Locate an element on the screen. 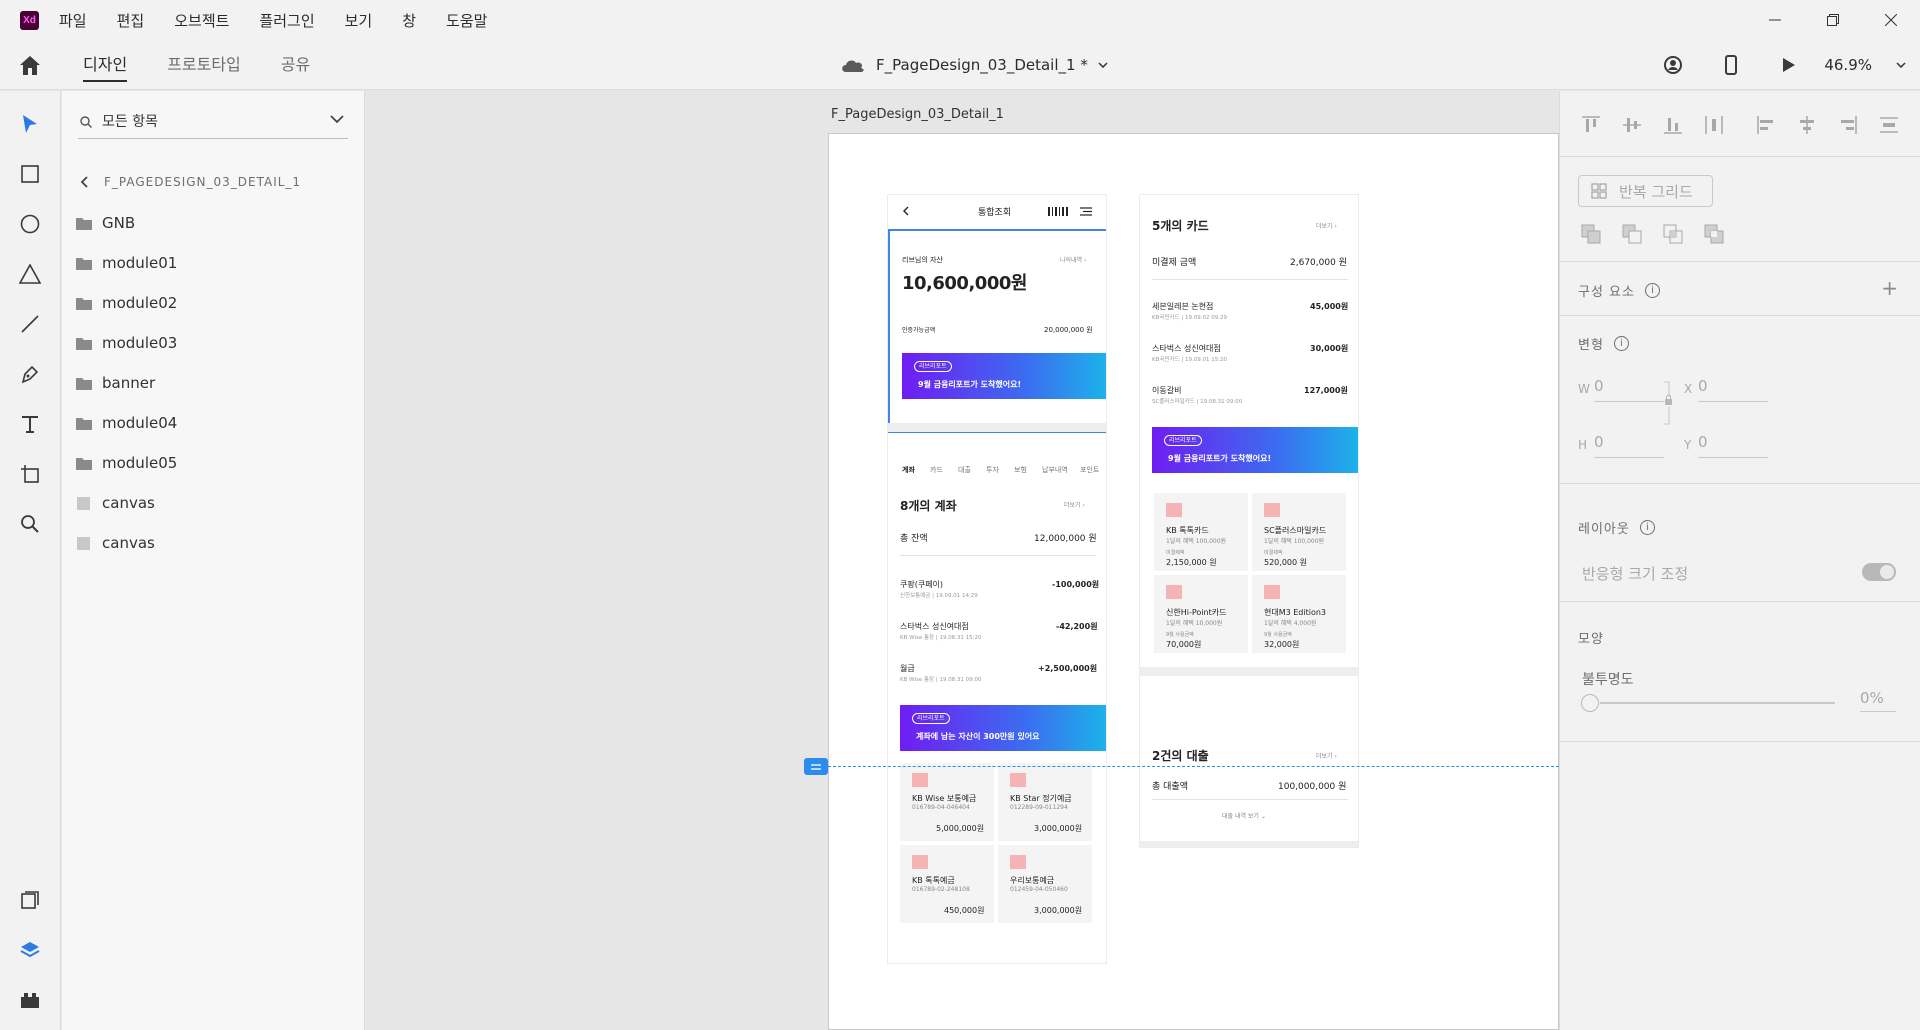  layers-panel-button is located at coordinates (30, 950).